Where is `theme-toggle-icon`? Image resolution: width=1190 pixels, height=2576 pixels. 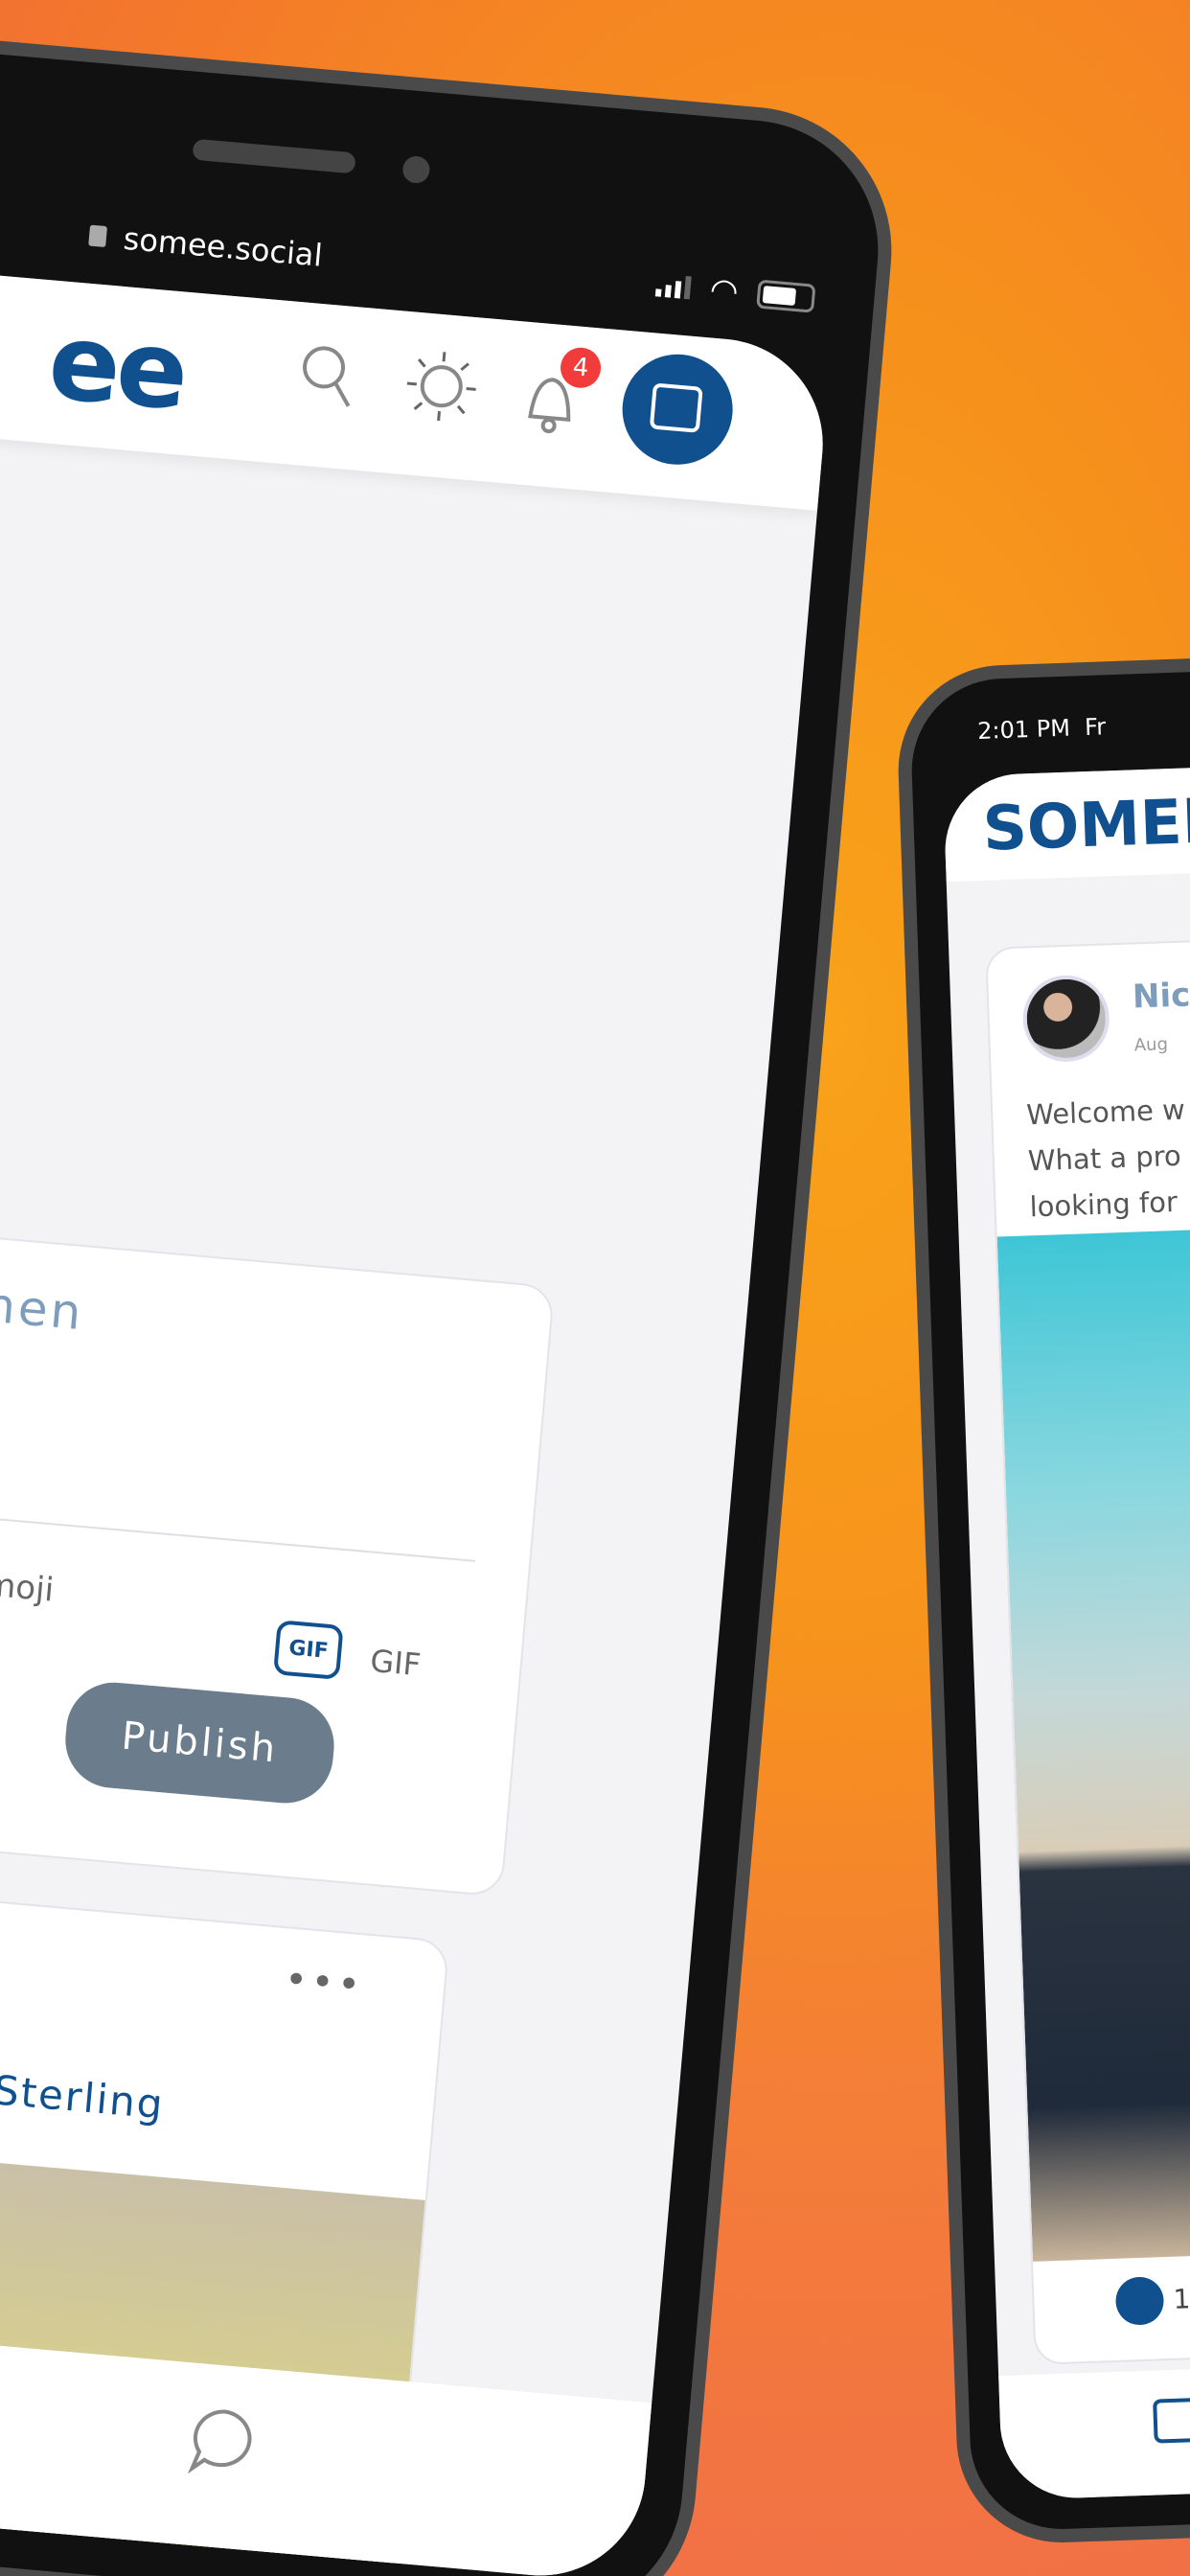 theme-toggle-icon is located at coordinates (442, 386).